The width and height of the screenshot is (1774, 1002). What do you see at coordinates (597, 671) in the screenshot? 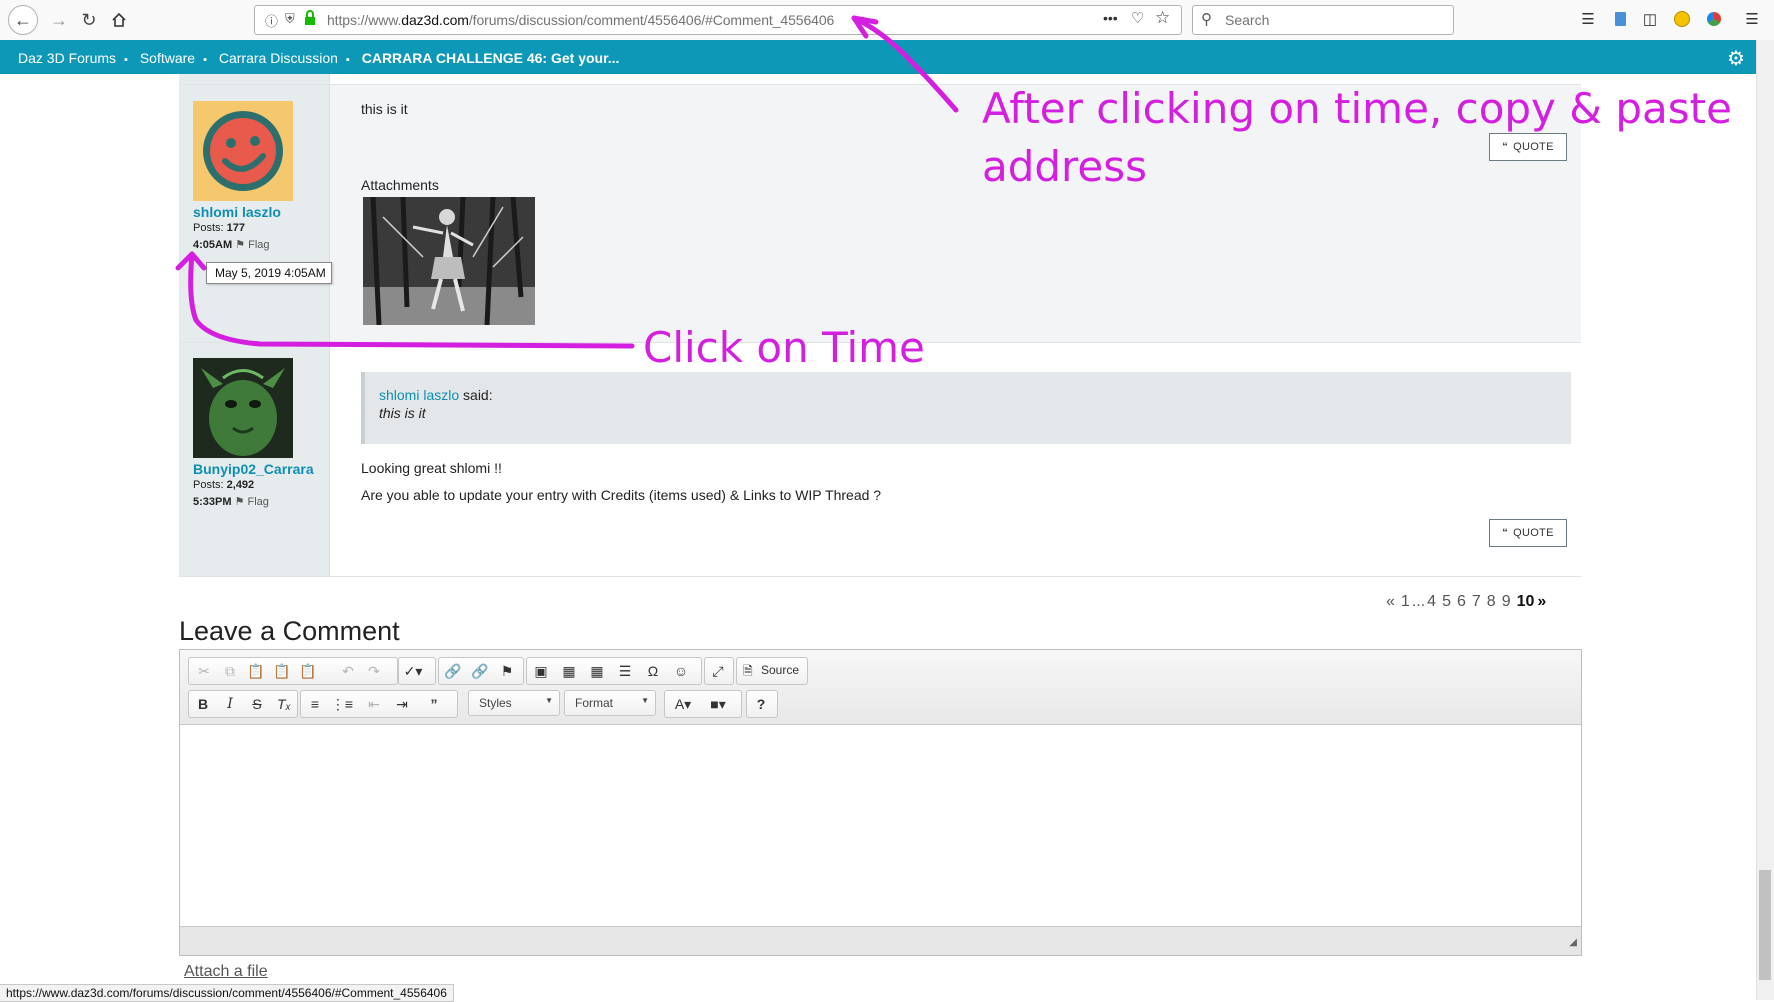
I see `table-icon: ▦` at bounding box center [597, 671].